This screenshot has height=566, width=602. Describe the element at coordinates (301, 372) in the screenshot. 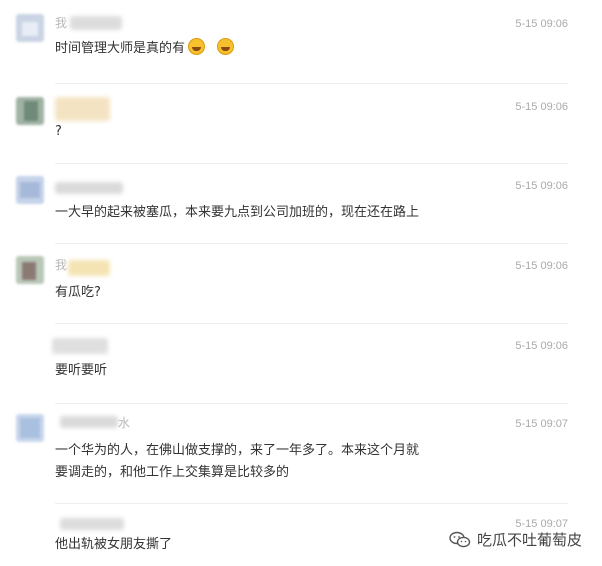

I see `comment-item: 5-15 09:06 要听要听` at that location.